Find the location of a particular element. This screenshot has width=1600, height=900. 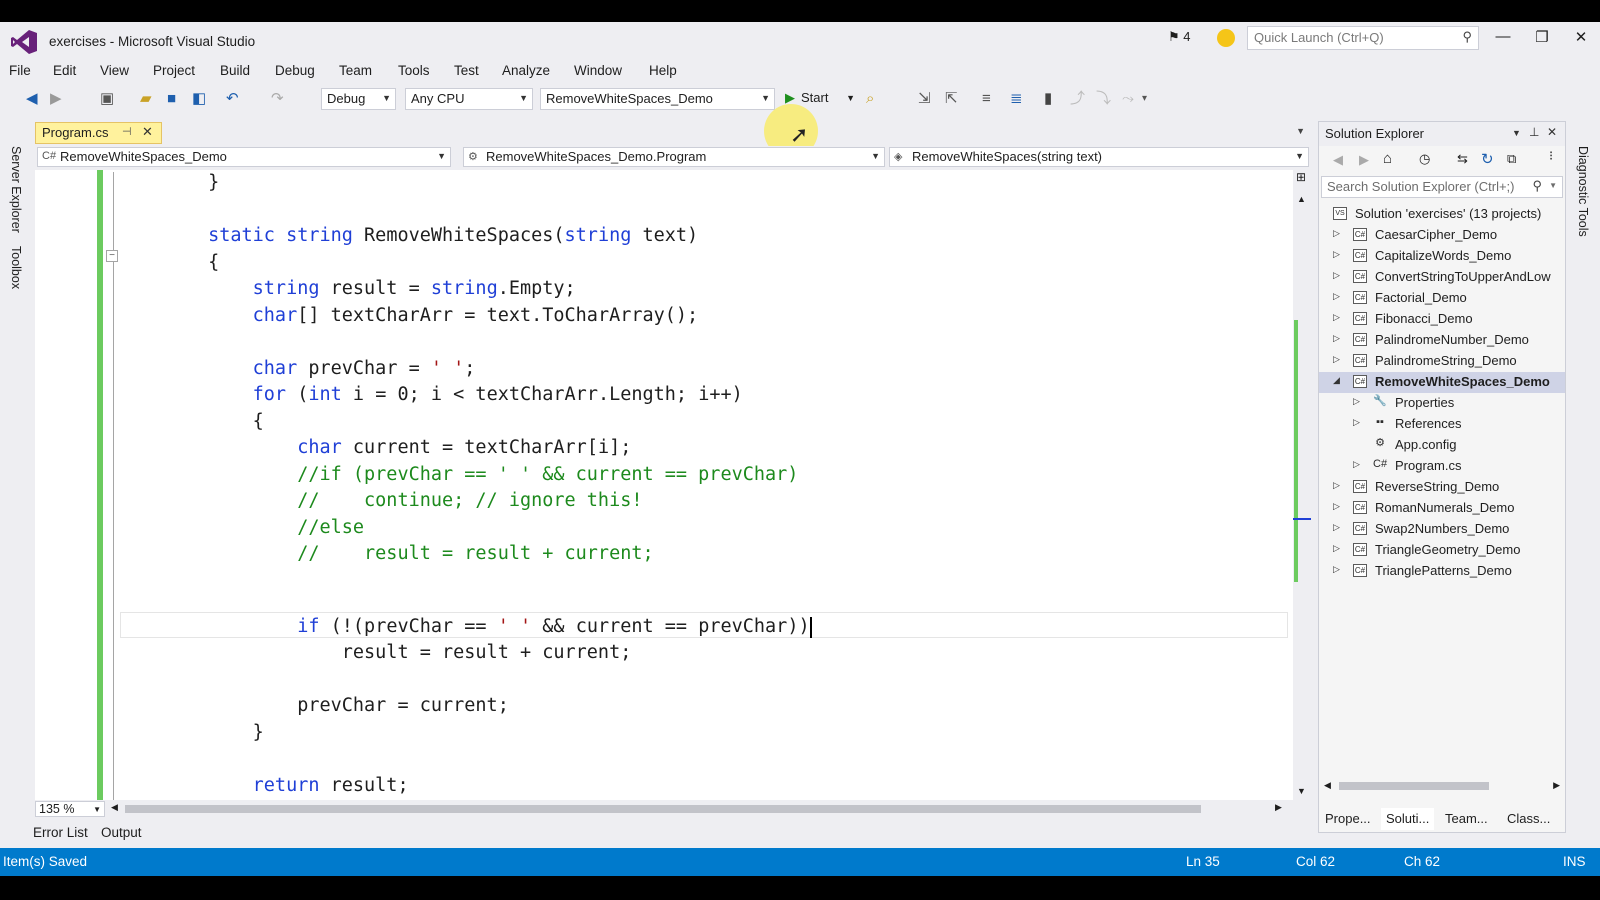

minimize-button: — is located at coordinates (1503, 40).